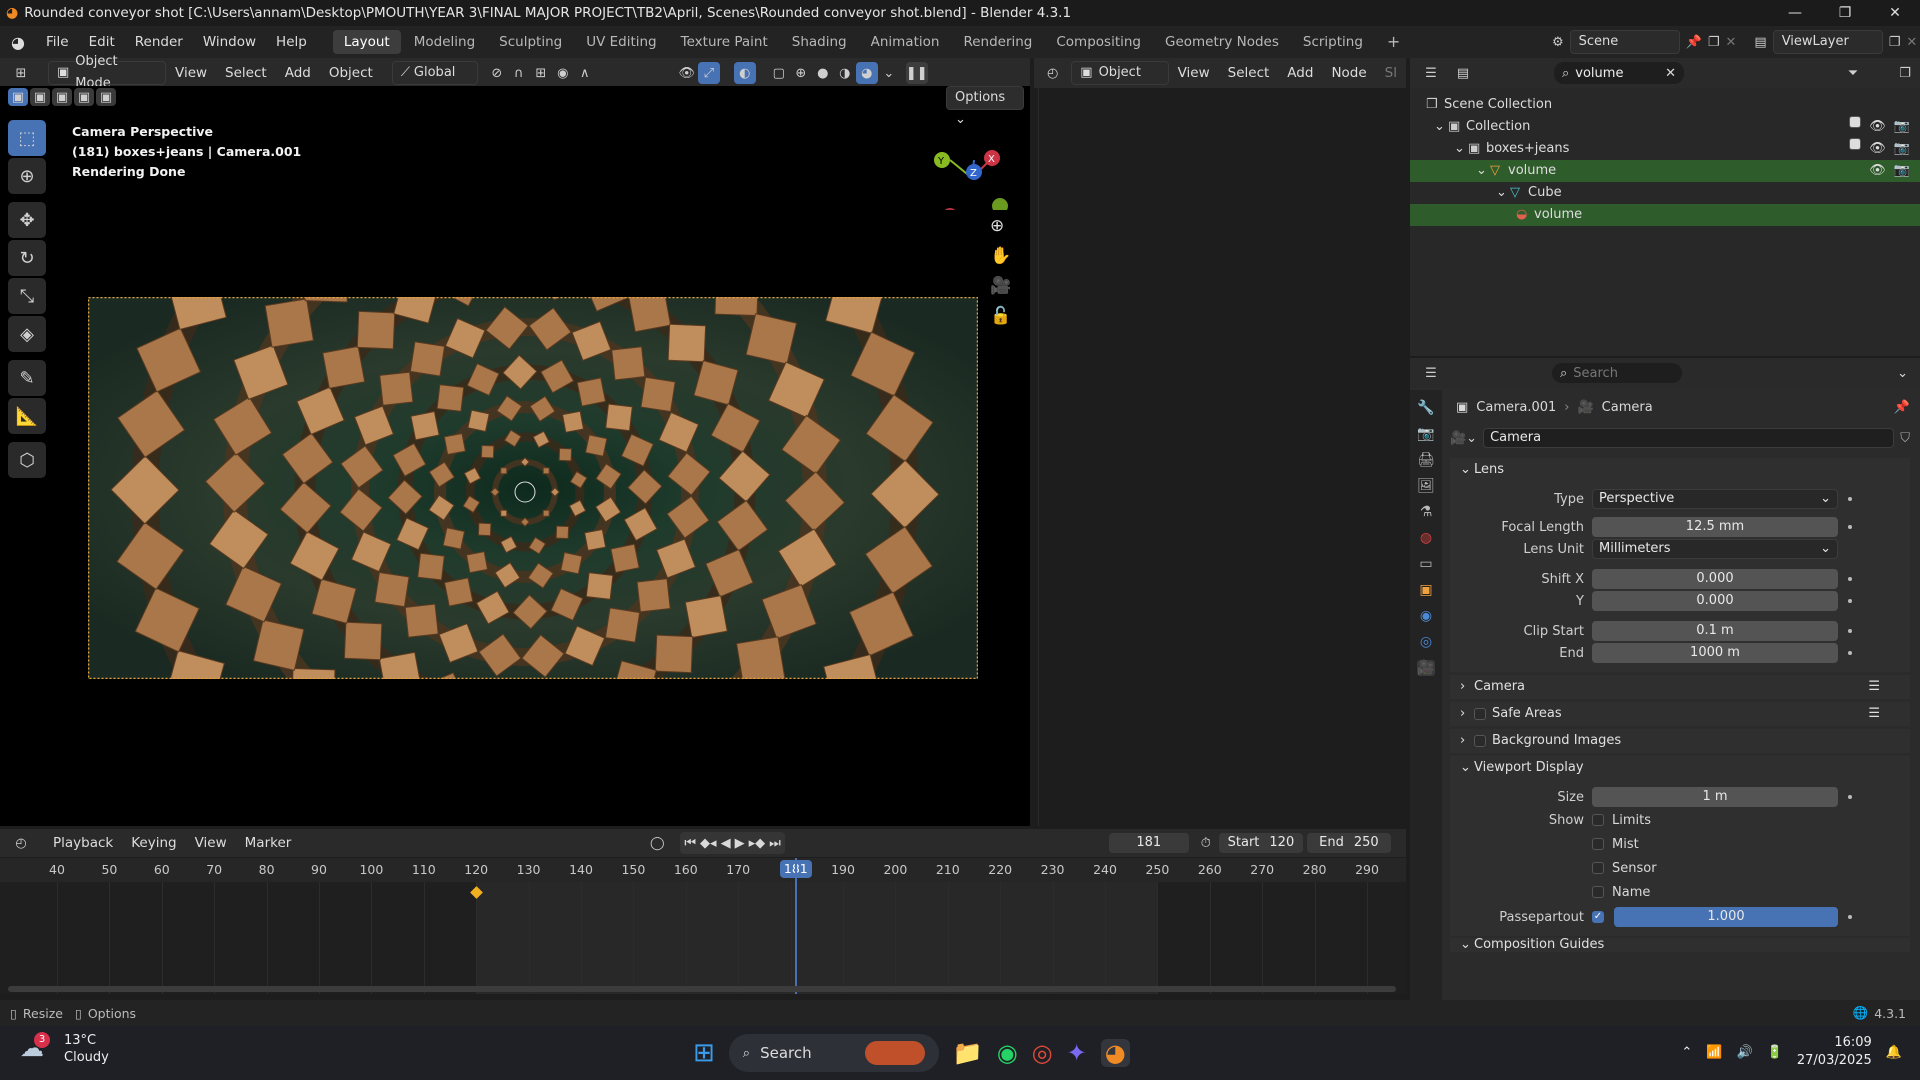 Image resolution: width=1920 pixels, height=1080 pixels. What do you see at coordinates (1431, 373) in the screenshot?
I see `properties-type-icon: ☰` at bounding box center [1431, 373].